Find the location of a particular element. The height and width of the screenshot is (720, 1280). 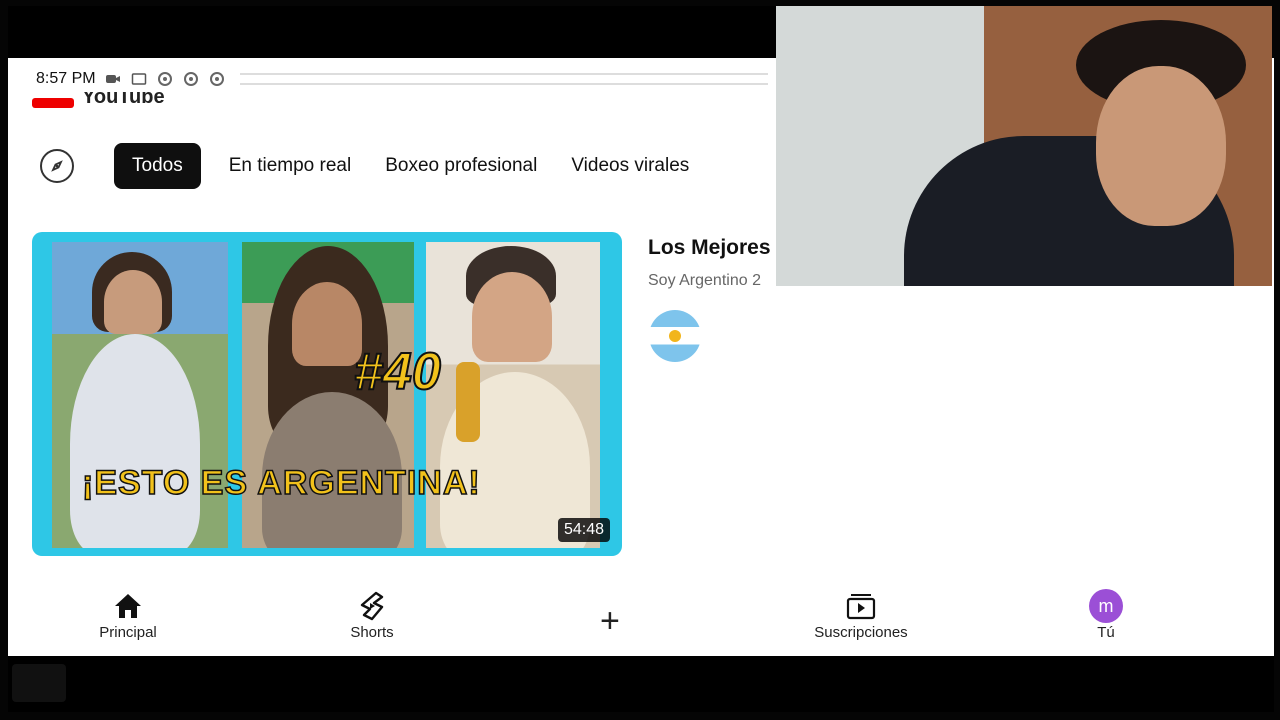

explore-button is located at coordinates (57, 166).